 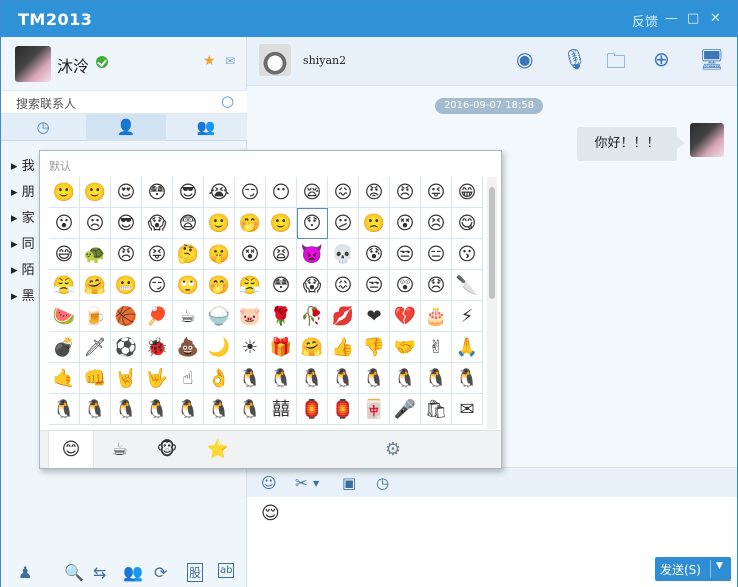 What do you see at coordinates (74, 572) in the screenshot?
I see `search-icon: 🔍` at bounding box center [74, 572].